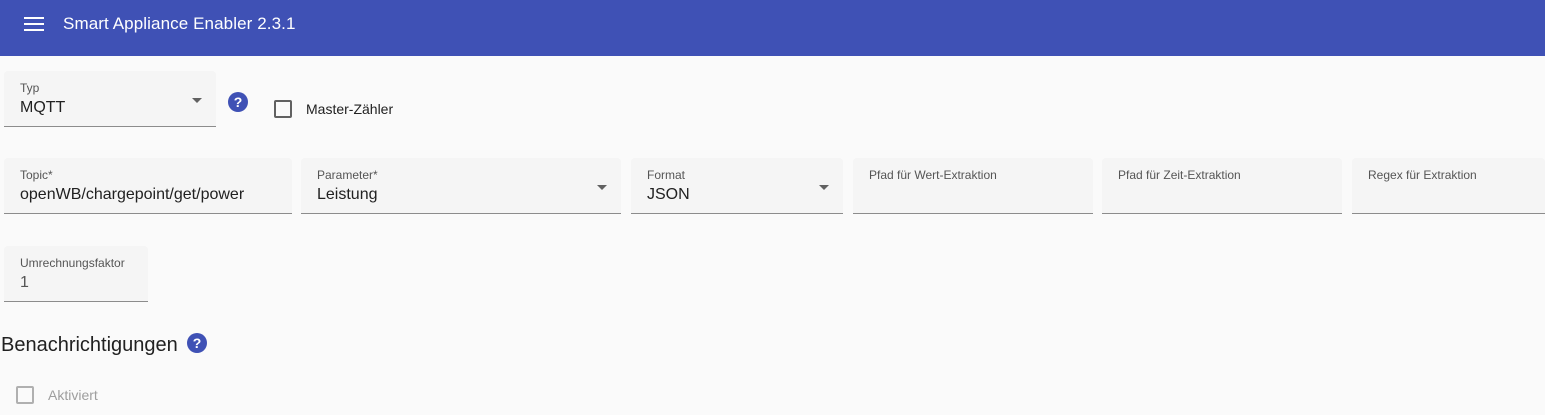  What do you see at coordinates (1222, 186) in the screenshot?
I see `time-path-field: Pfad für Zeit-Extraktion` at bounding box center [1222, 186].